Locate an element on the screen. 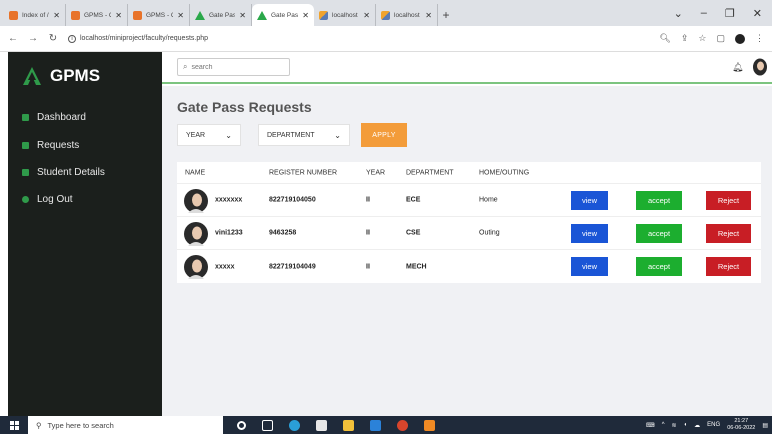 The width and height of the screenshot is (772, 434). column-header: REGISTER NUMBER is located at coordinates (303, 172).